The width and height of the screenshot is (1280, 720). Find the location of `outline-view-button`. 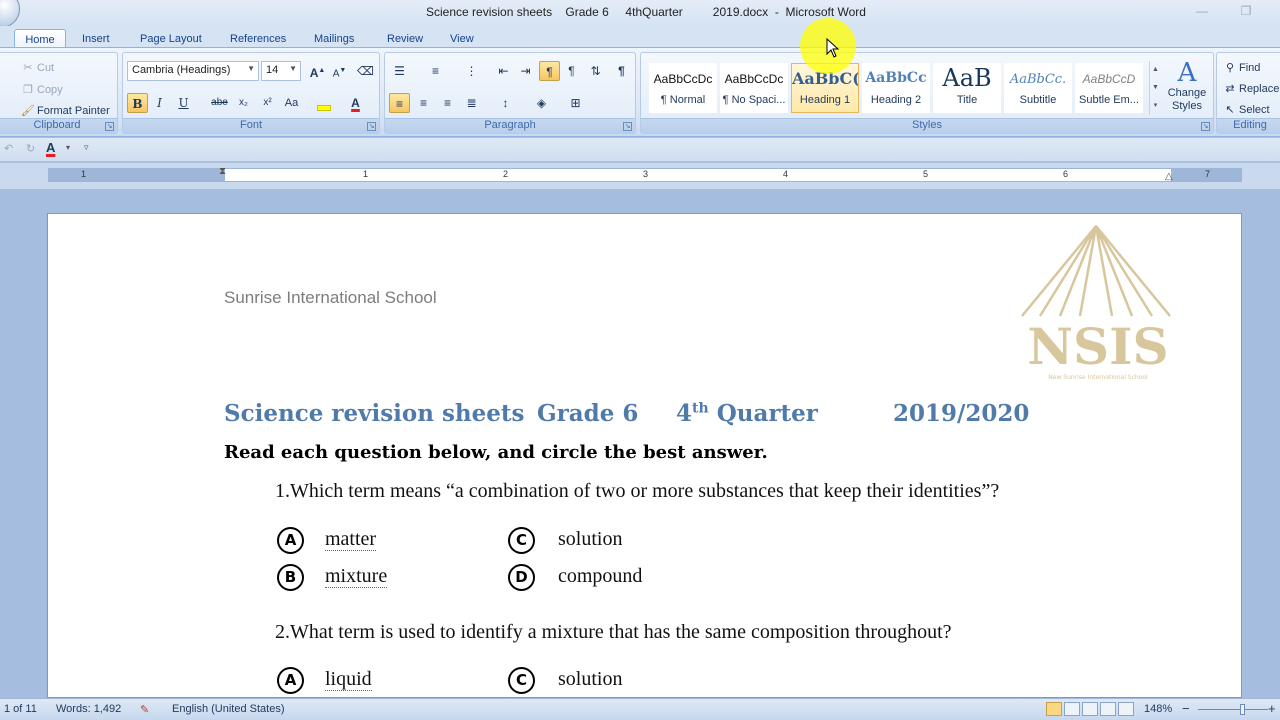

outline-view-button is located at coordinates (1108, 709).